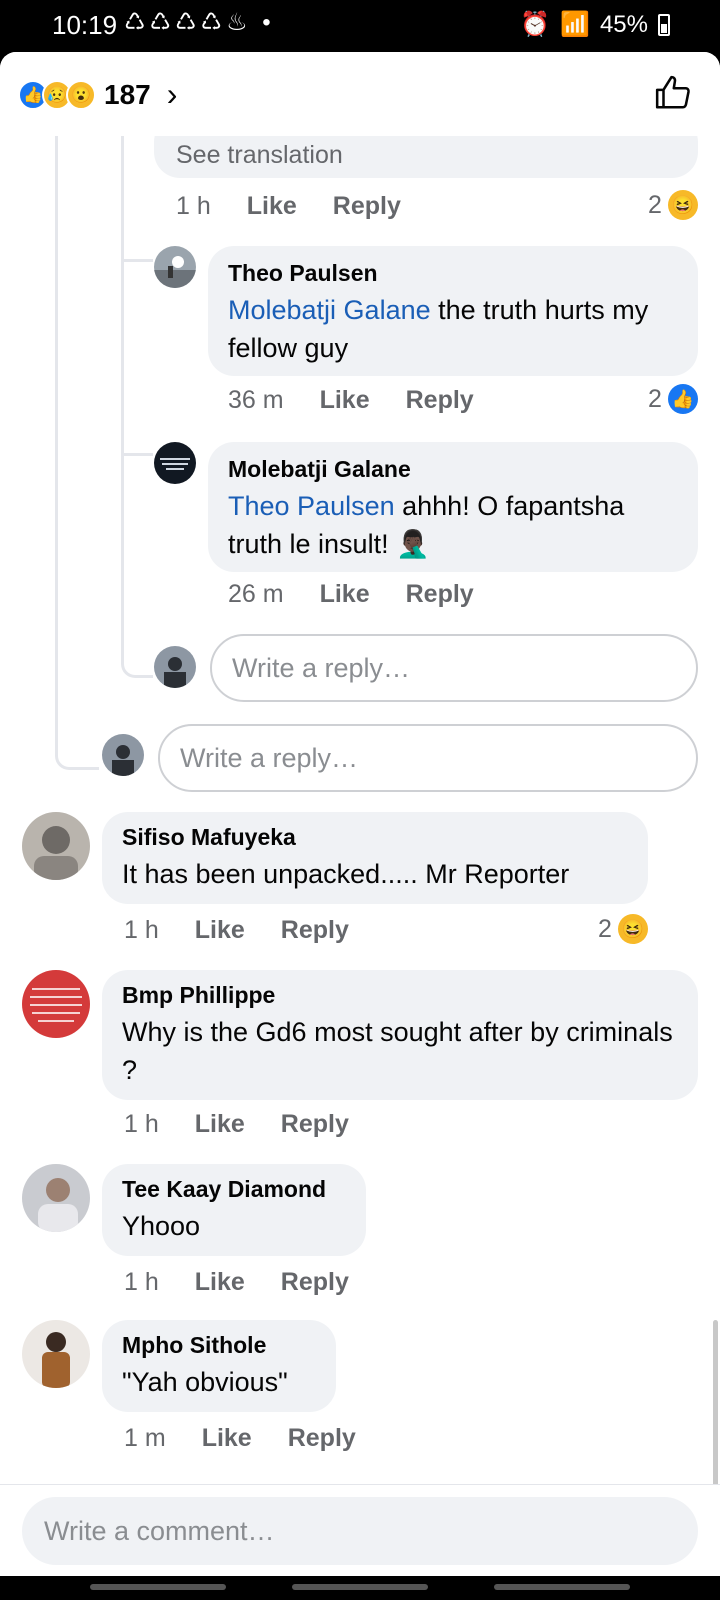 This screenshot has width=720, height=1600. Describe the element at coordinates (158, 1587) in the screenshot. I see `recent-apps-button` at that location.